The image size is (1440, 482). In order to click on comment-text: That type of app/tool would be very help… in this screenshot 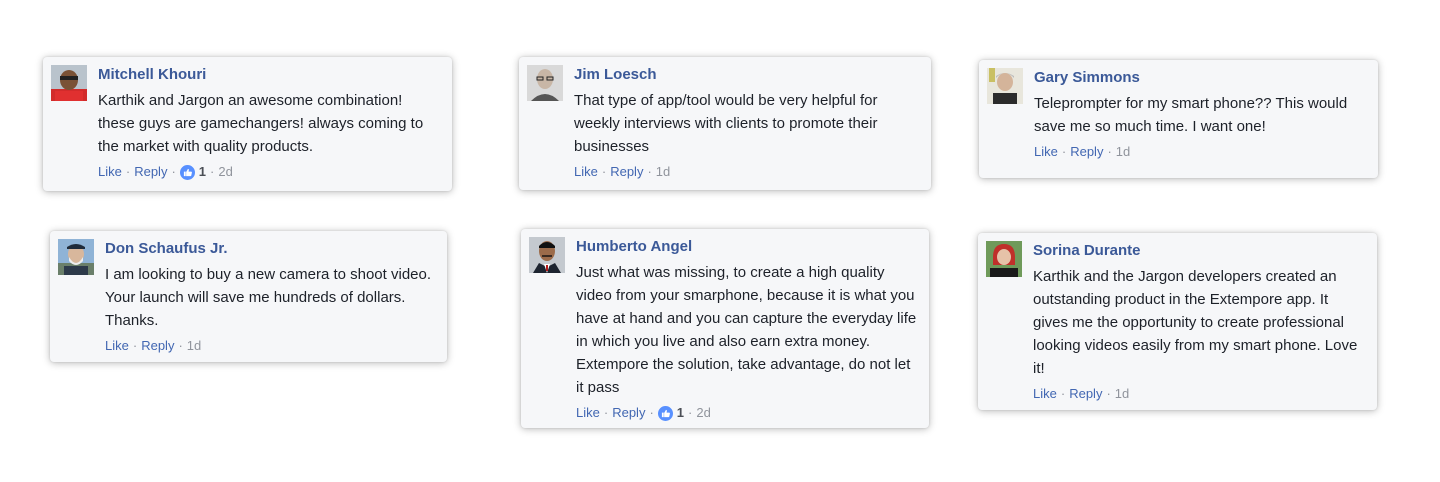, I will do `click(726, 123)`.